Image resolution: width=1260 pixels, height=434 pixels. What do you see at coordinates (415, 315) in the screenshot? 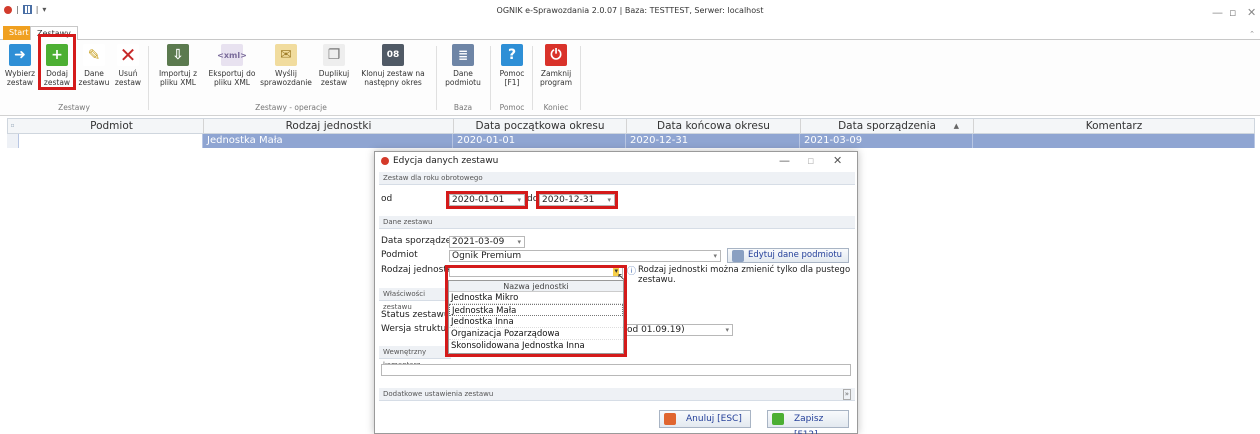
I see `label-status: Status zestawu` at bounding box center [415, 315].